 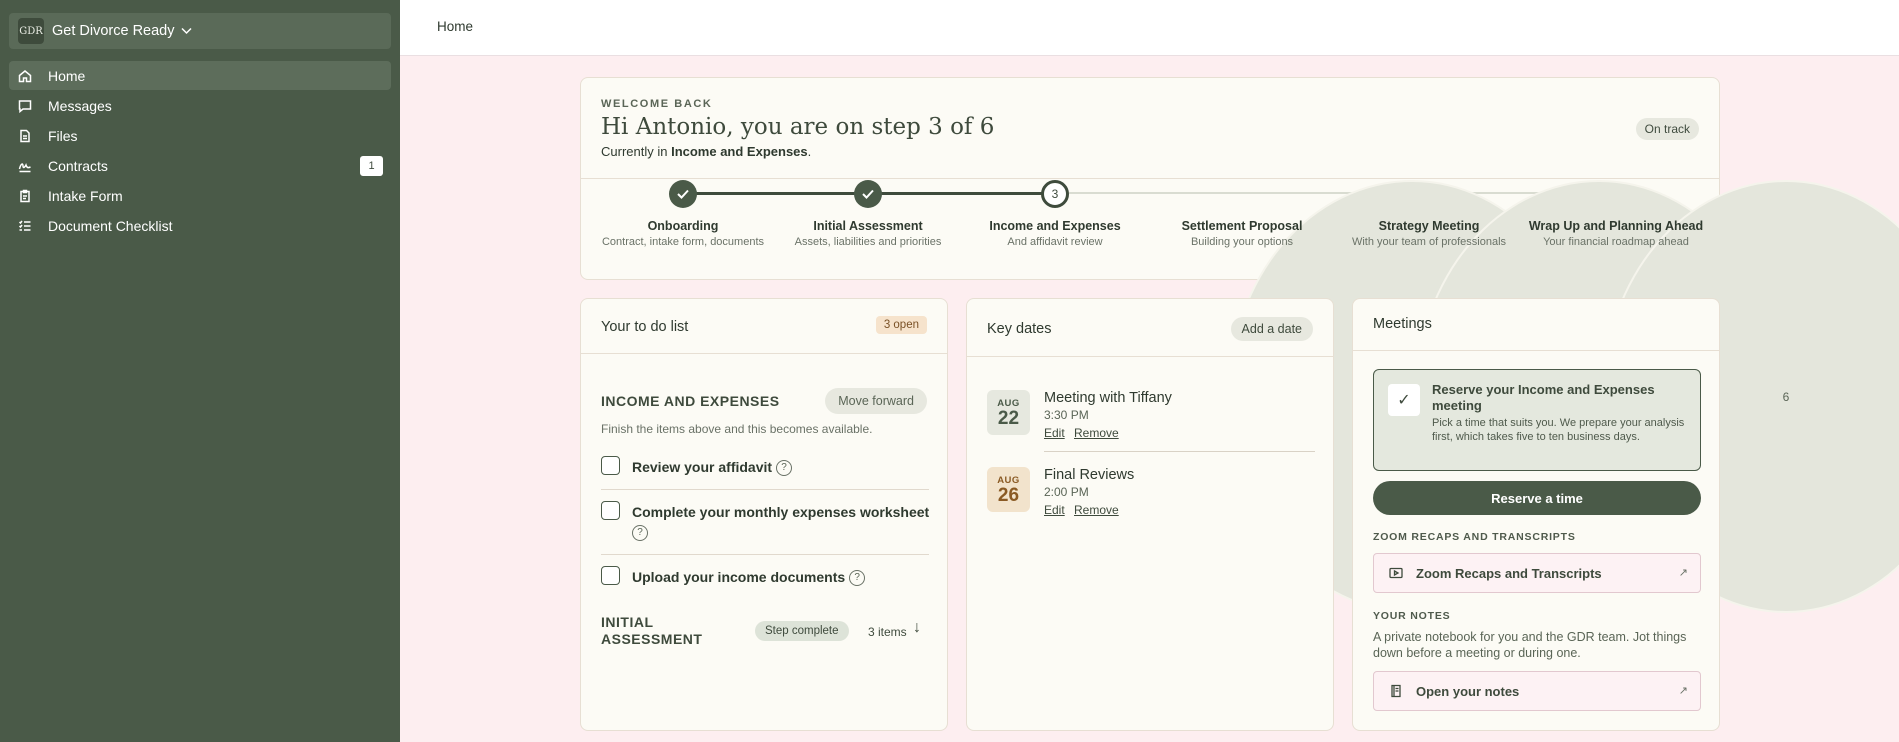 What do you see at coordinates (1616, 242) in the screenshot?
I see `step-description: Your financial roadmap ahead` at bounding box center [1616, 242].